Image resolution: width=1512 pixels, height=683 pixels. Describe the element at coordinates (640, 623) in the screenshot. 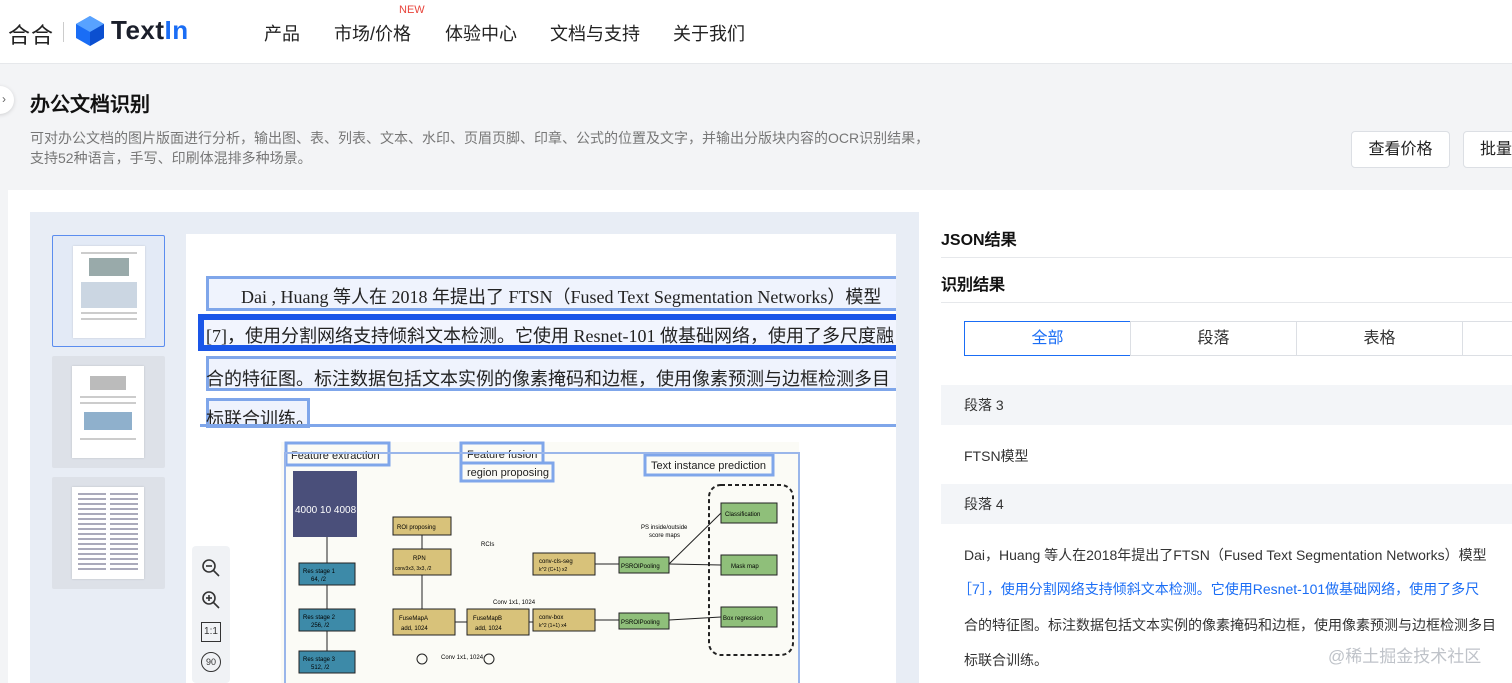

I see `psroi-pooling-2: PSROIPooling` at that location.